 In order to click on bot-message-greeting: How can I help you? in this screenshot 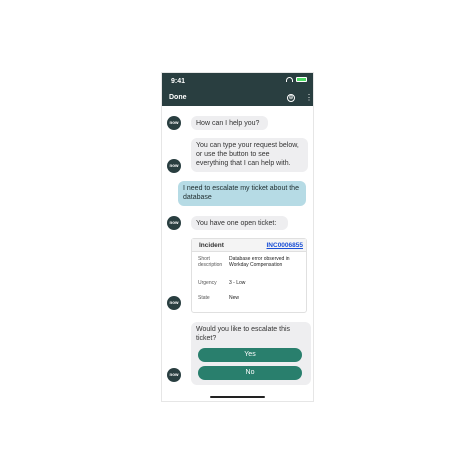, I will do `click(229, 123)`.